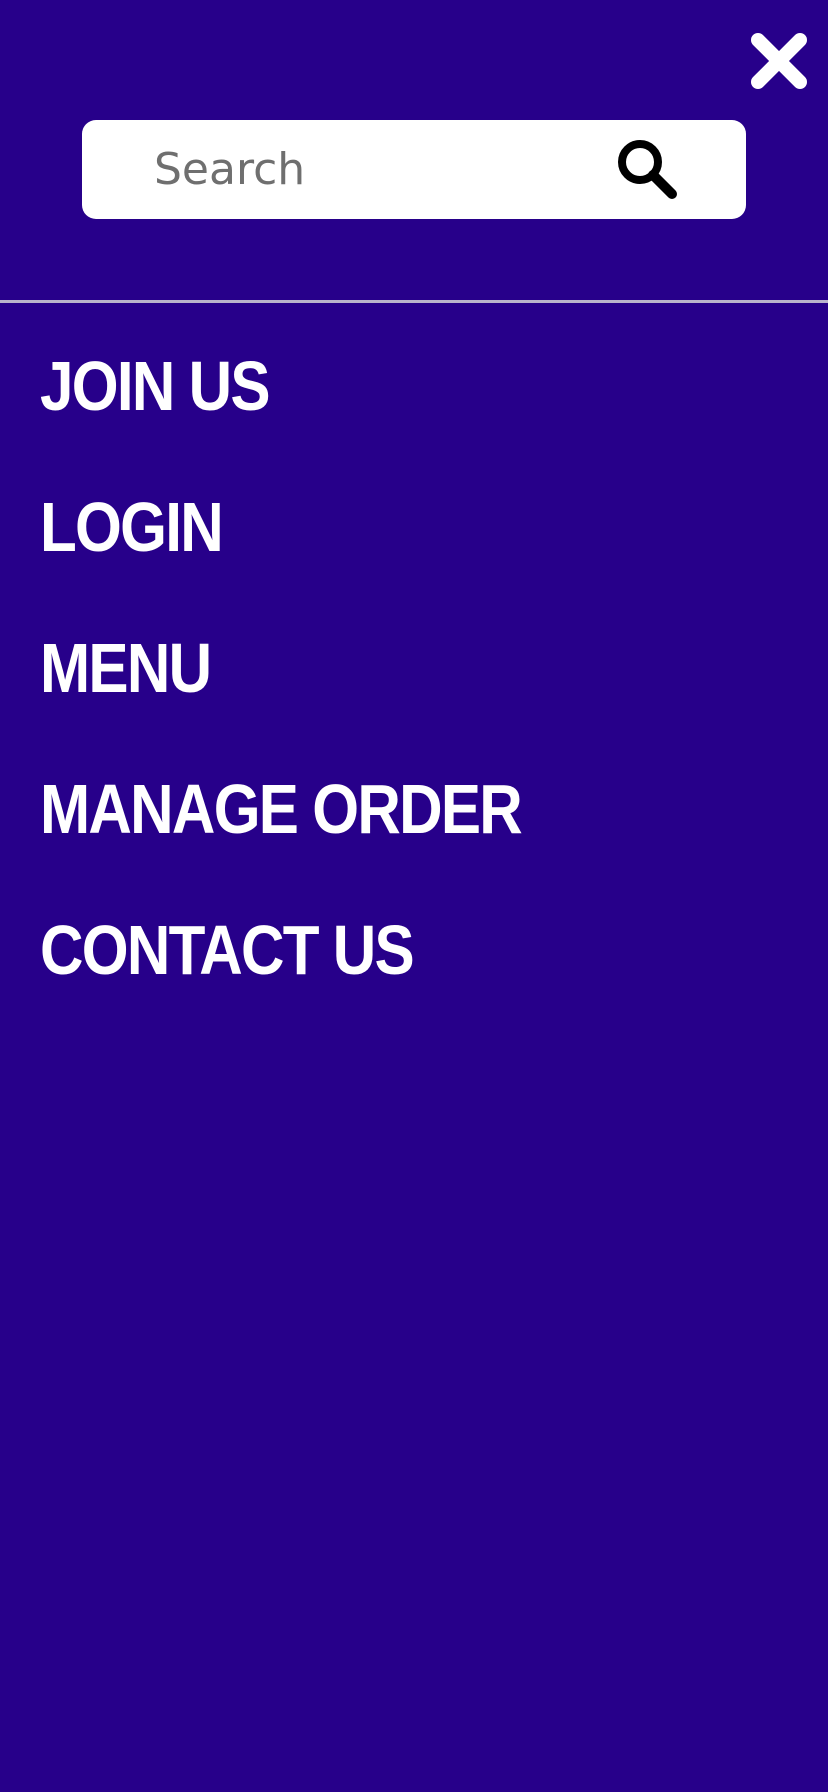  What do you see at coordinates (227, 950) in the screenshot?
I see `nav-item-label: CONTACT US` at bounding box center [227, 950].